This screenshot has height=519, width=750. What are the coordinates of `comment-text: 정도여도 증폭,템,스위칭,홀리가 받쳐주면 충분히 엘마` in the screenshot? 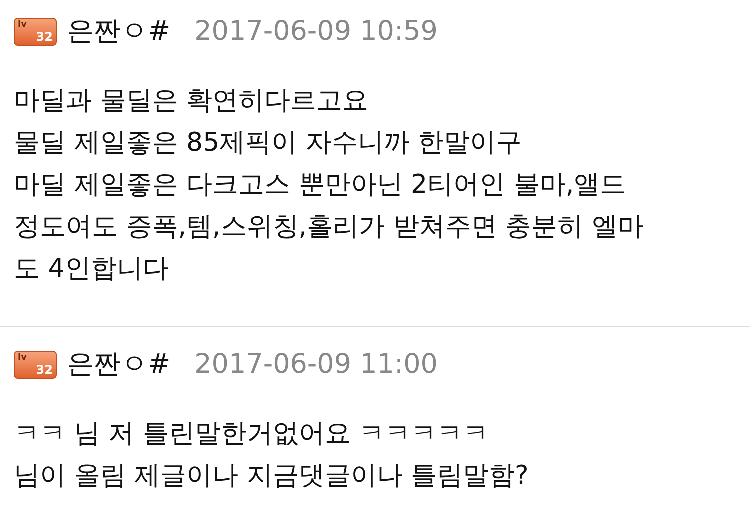 It's located at (329, 227).